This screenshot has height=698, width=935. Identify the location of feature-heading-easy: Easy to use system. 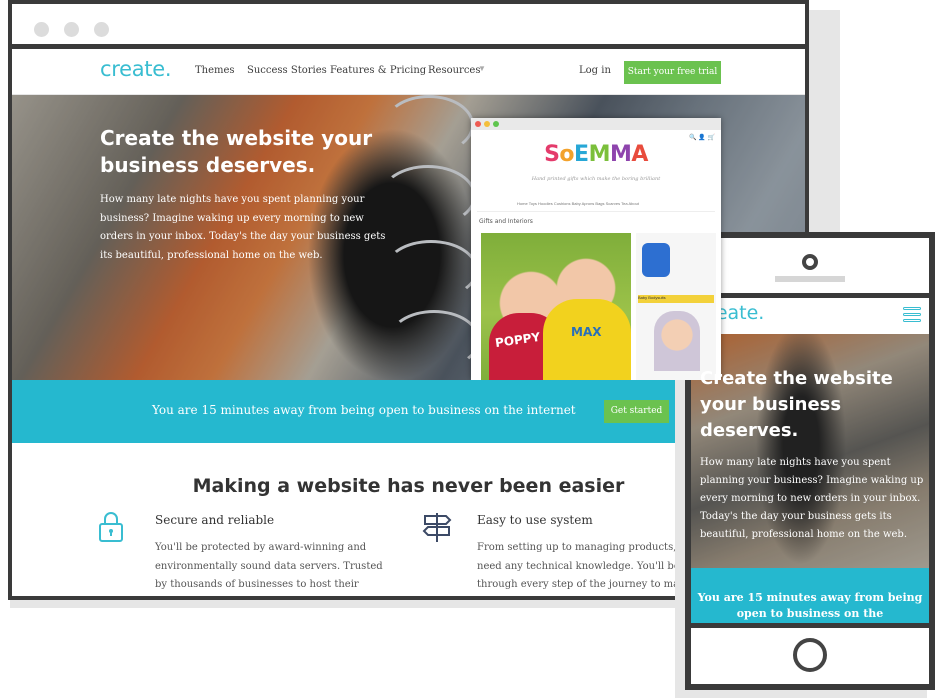
(535, 520).